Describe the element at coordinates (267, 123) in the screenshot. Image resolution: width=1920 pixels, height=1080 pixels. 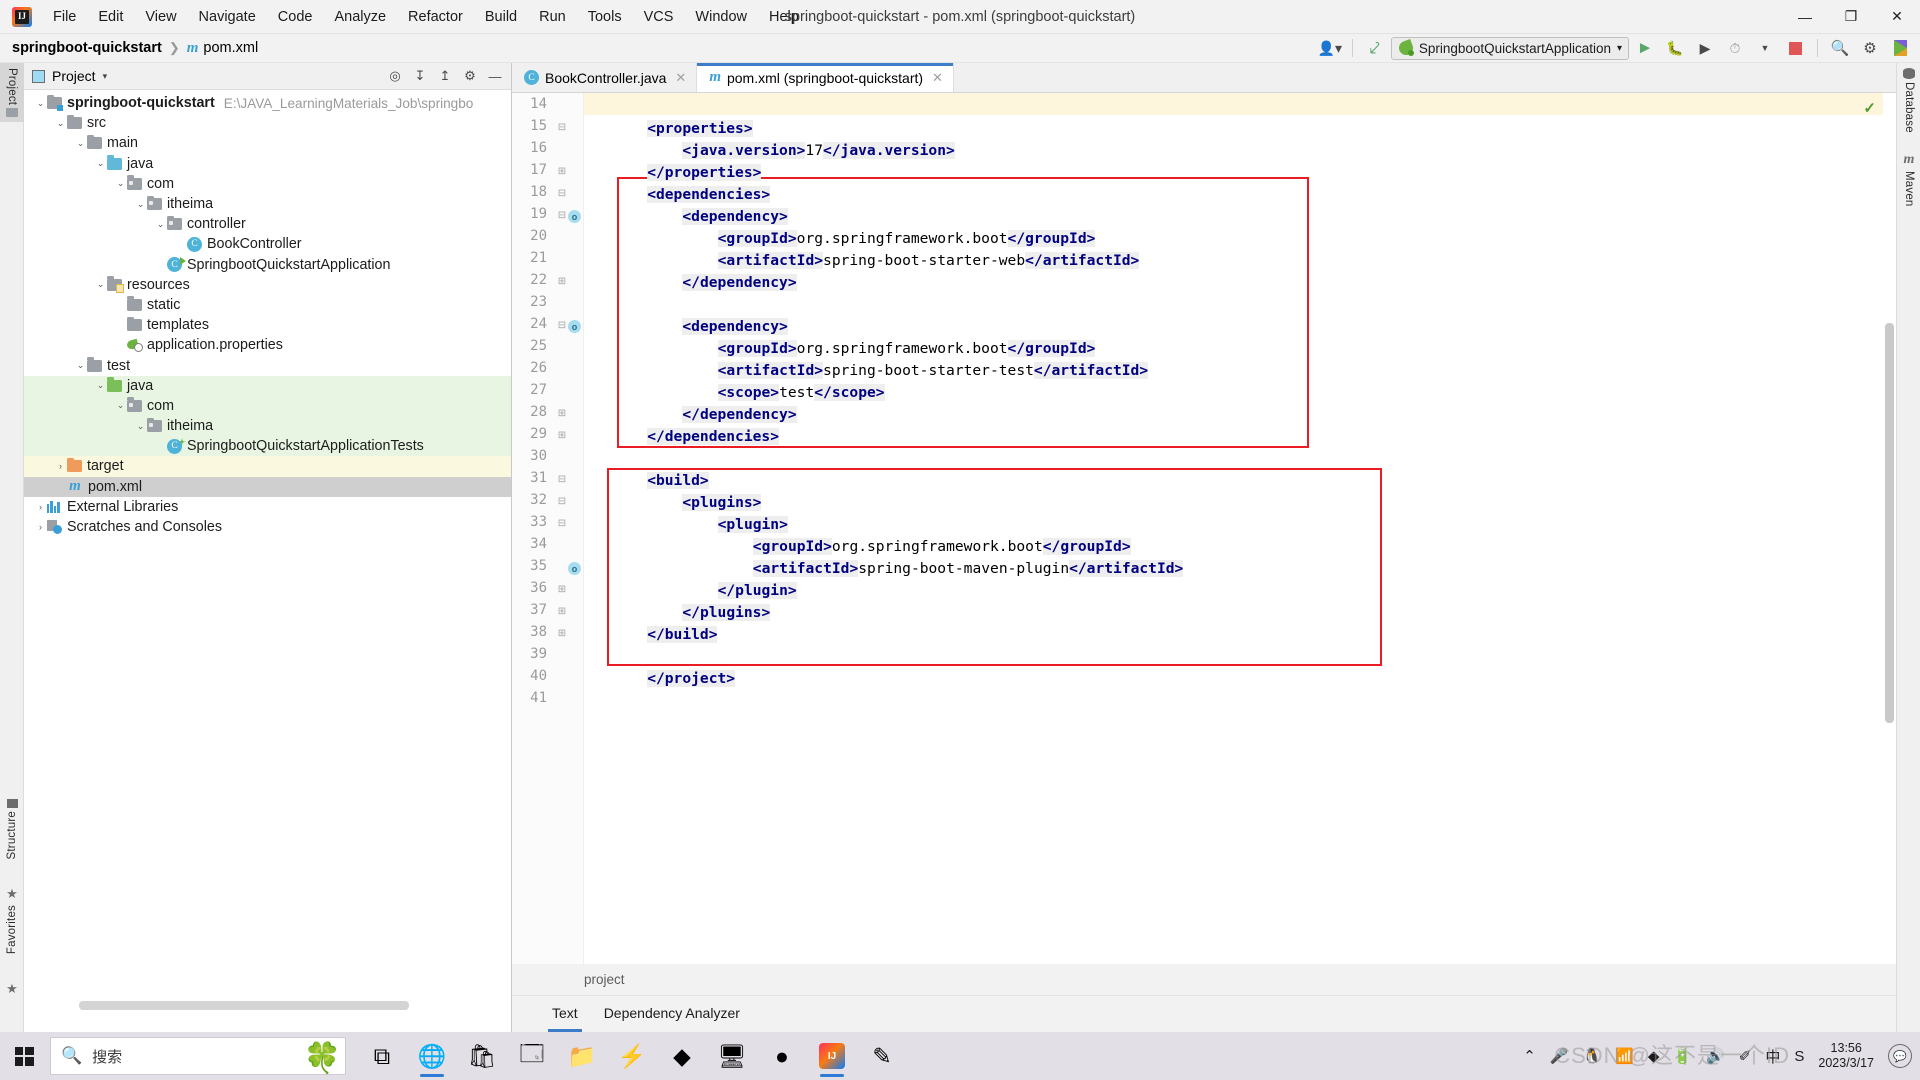
I see `tree-node-src: ⌄ src` at that location.